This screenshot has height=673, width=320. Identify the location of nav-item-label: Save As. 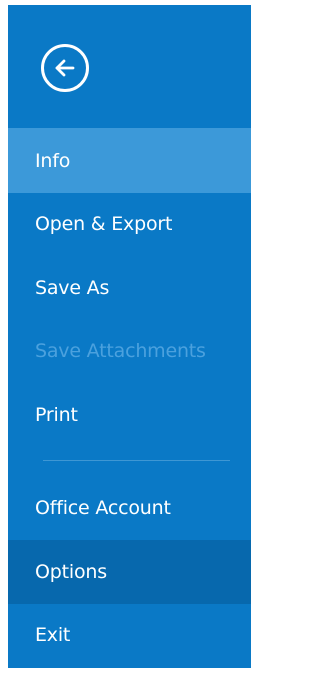
(72, 288).